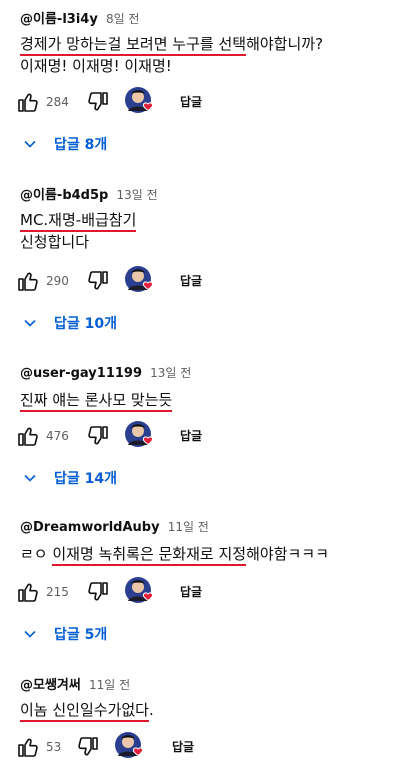 This screenshot has height=771, width=414. I want to click on comment-actions: 284 답글, so click(206, 102).